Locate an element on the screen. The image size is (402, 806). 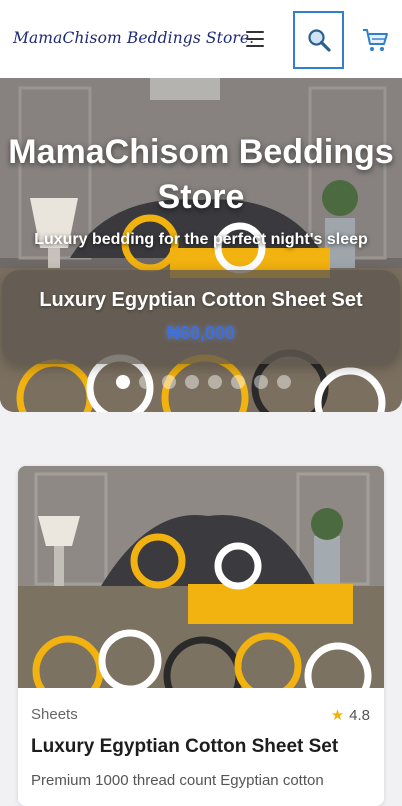
hero-slide-title: Luxury Egyptian Cotton Sheet Set is located at coordinates (201, 300).